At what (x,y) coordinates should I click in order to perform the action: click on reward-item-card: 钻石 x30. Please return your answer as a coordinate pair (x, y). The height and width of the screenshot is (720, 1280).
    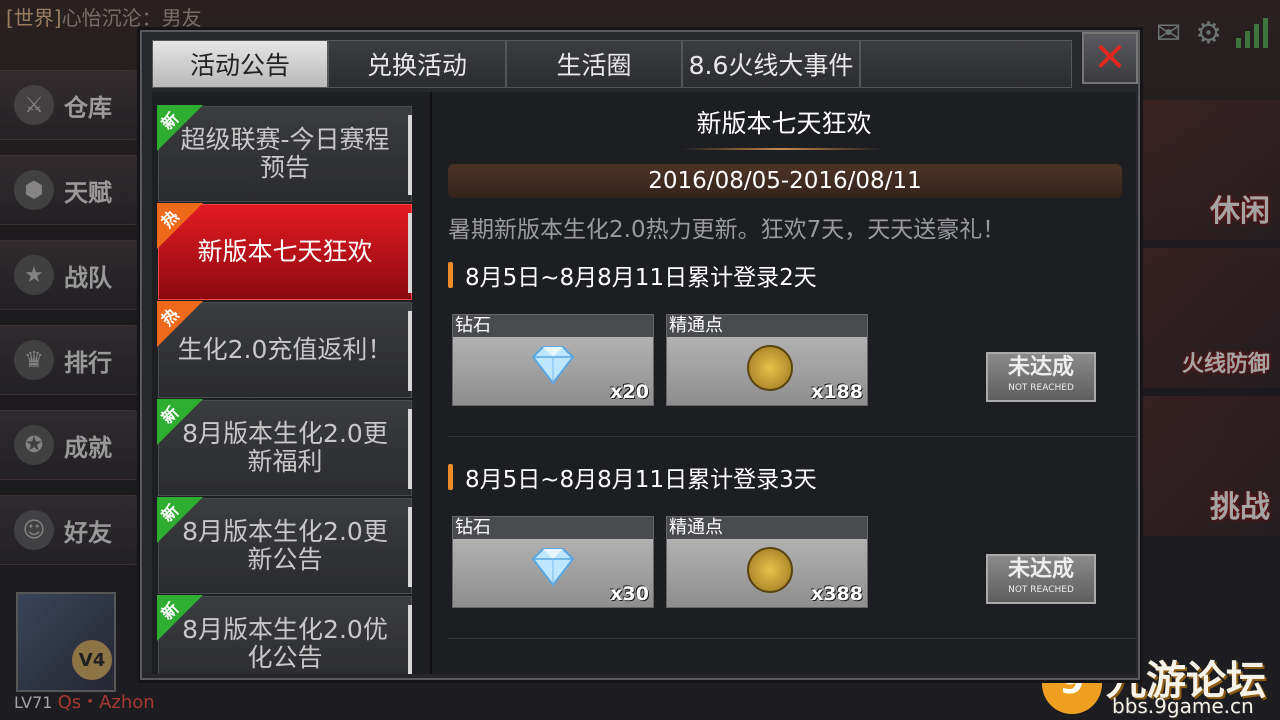
    Looking at the image, I should click on (553, 562).